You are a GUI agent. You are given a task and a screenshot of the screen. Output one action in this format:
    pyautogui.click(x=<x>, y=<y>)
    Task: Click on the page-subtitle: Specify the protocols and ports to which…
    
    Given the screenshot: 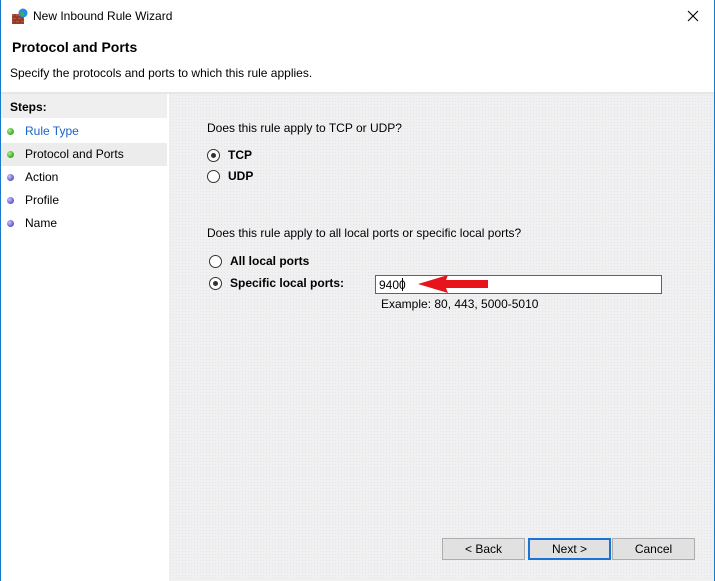 What is the action you would take?
    pyautogui.click(x=161, y=73)
    